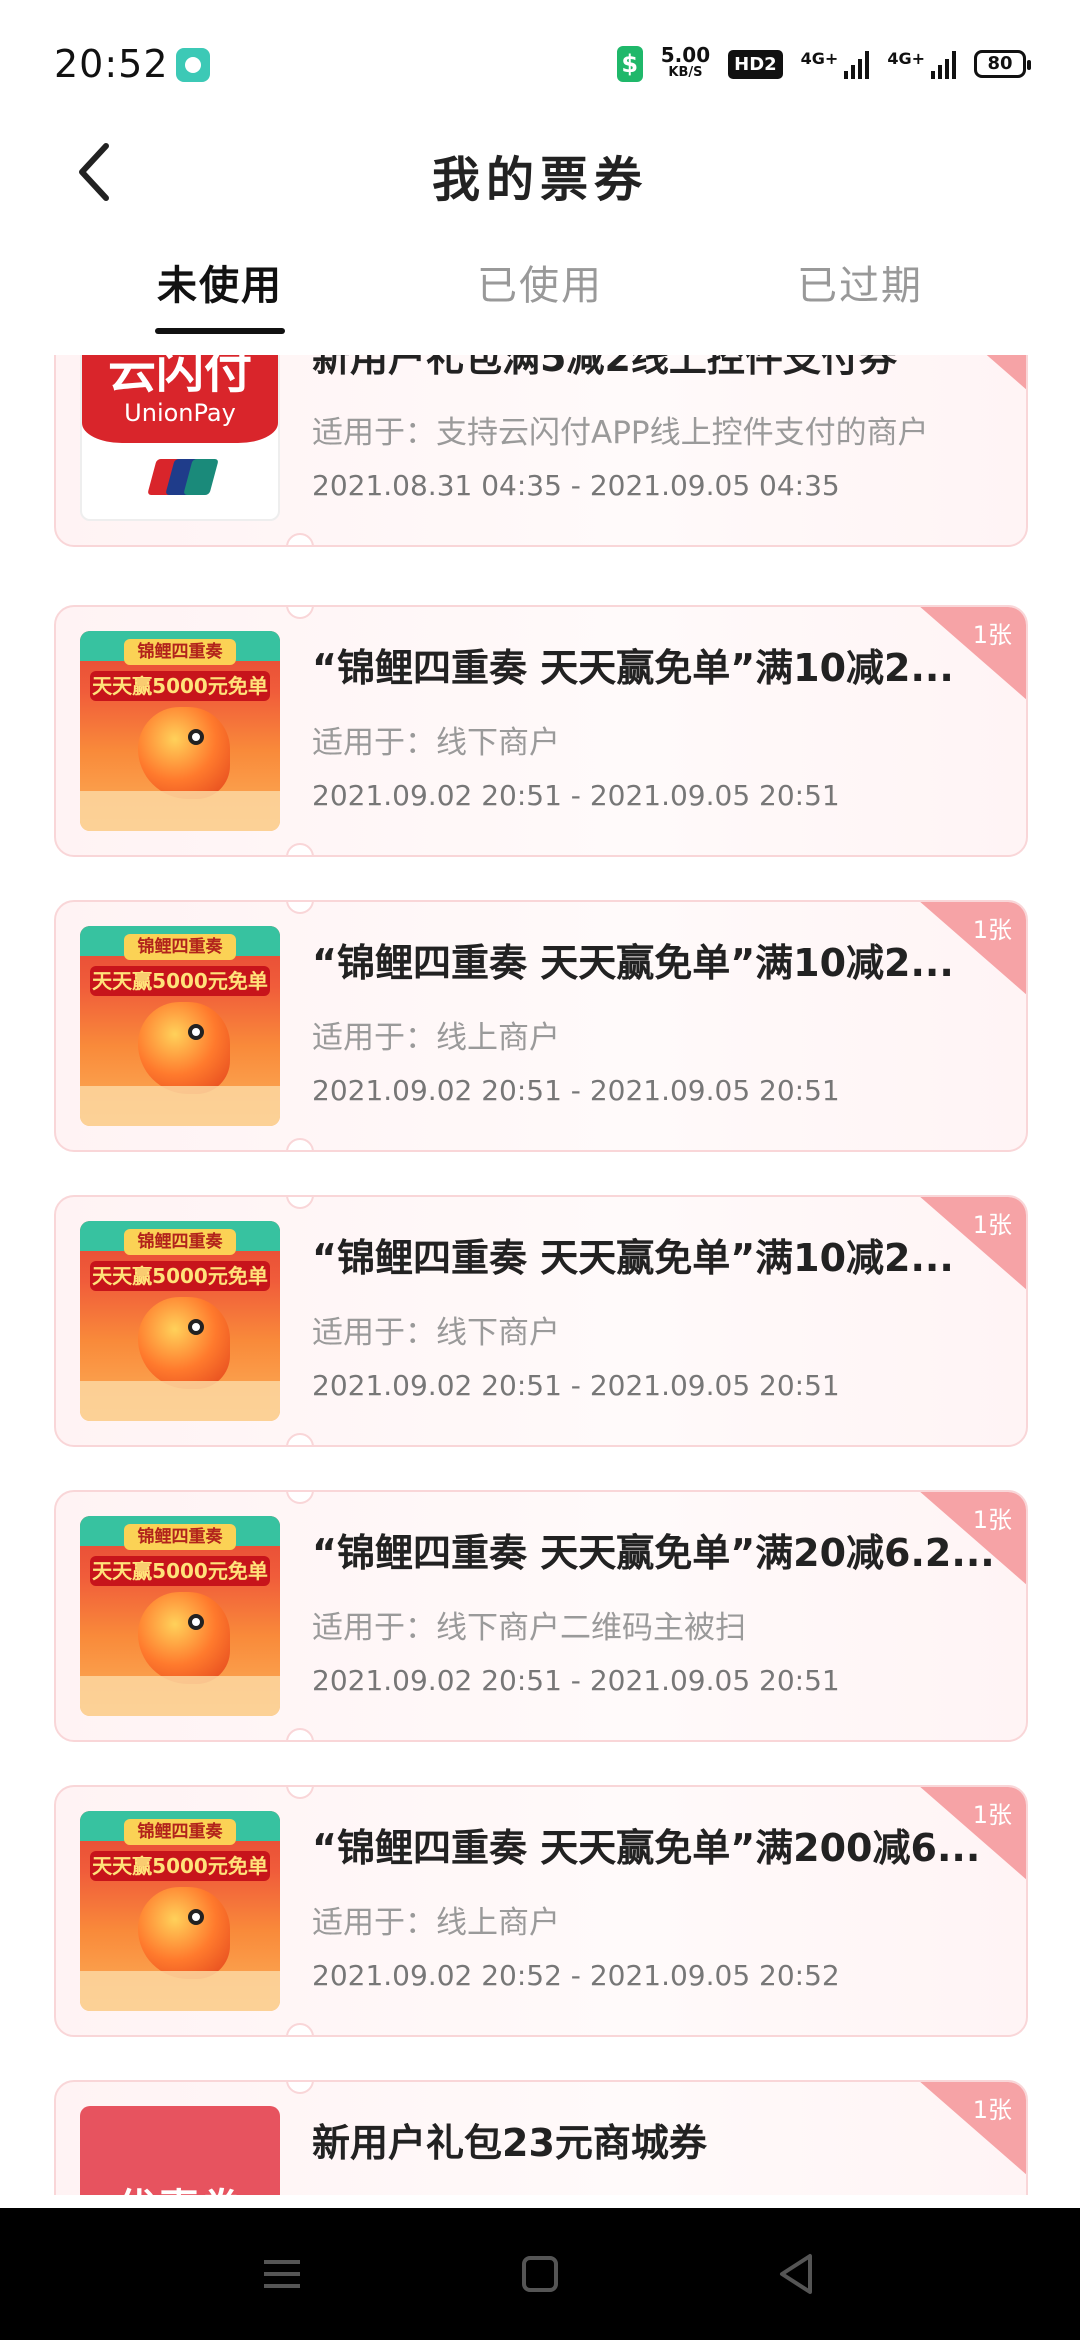  I want to click on coupon-scope: 适用于：线下商户二维码主被扫, so click(529, 1628).